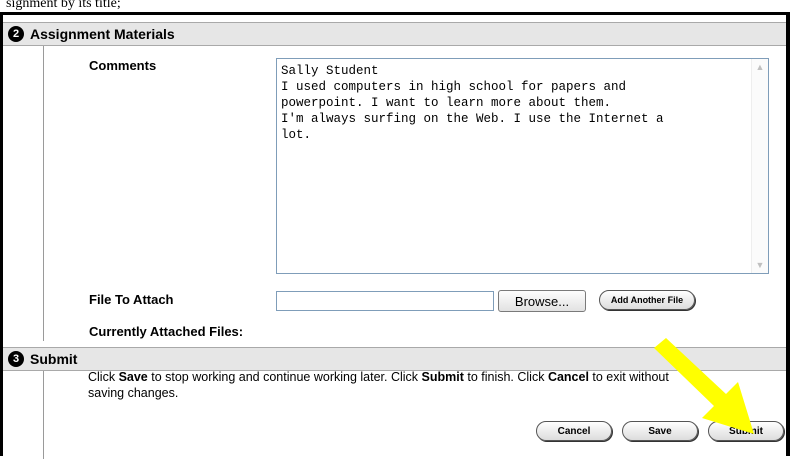  What do you see at coordinates (54, 359) in the screenshot?
I see `submit-section-title: Submit` at bounding box center [54, 359].